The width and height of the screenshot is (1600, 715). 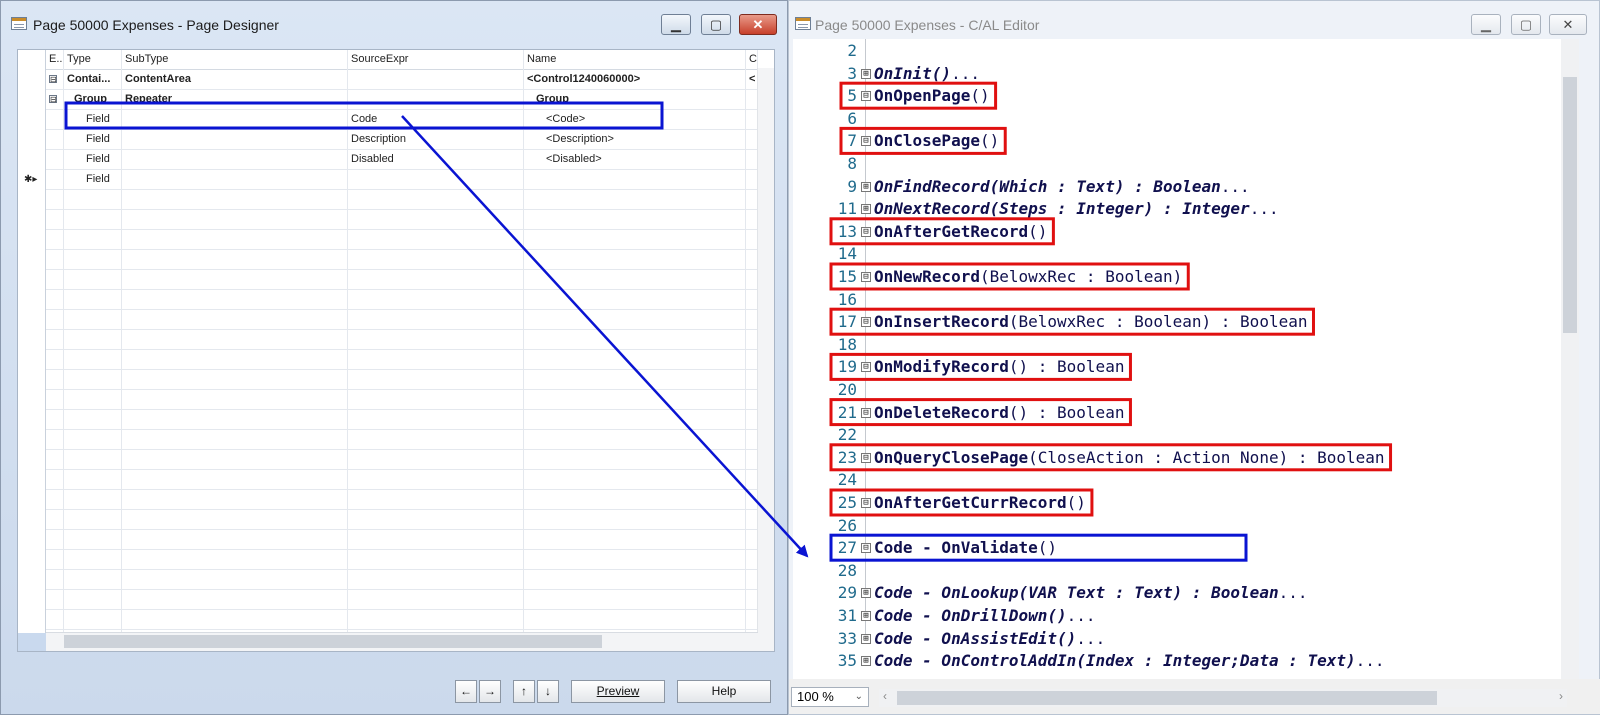 What do you see at coordinates (1173, 95) in the screenshot?
I see `code-line: 5 ⊟ OnOpenPage()` at bounding box center [1173, 95].